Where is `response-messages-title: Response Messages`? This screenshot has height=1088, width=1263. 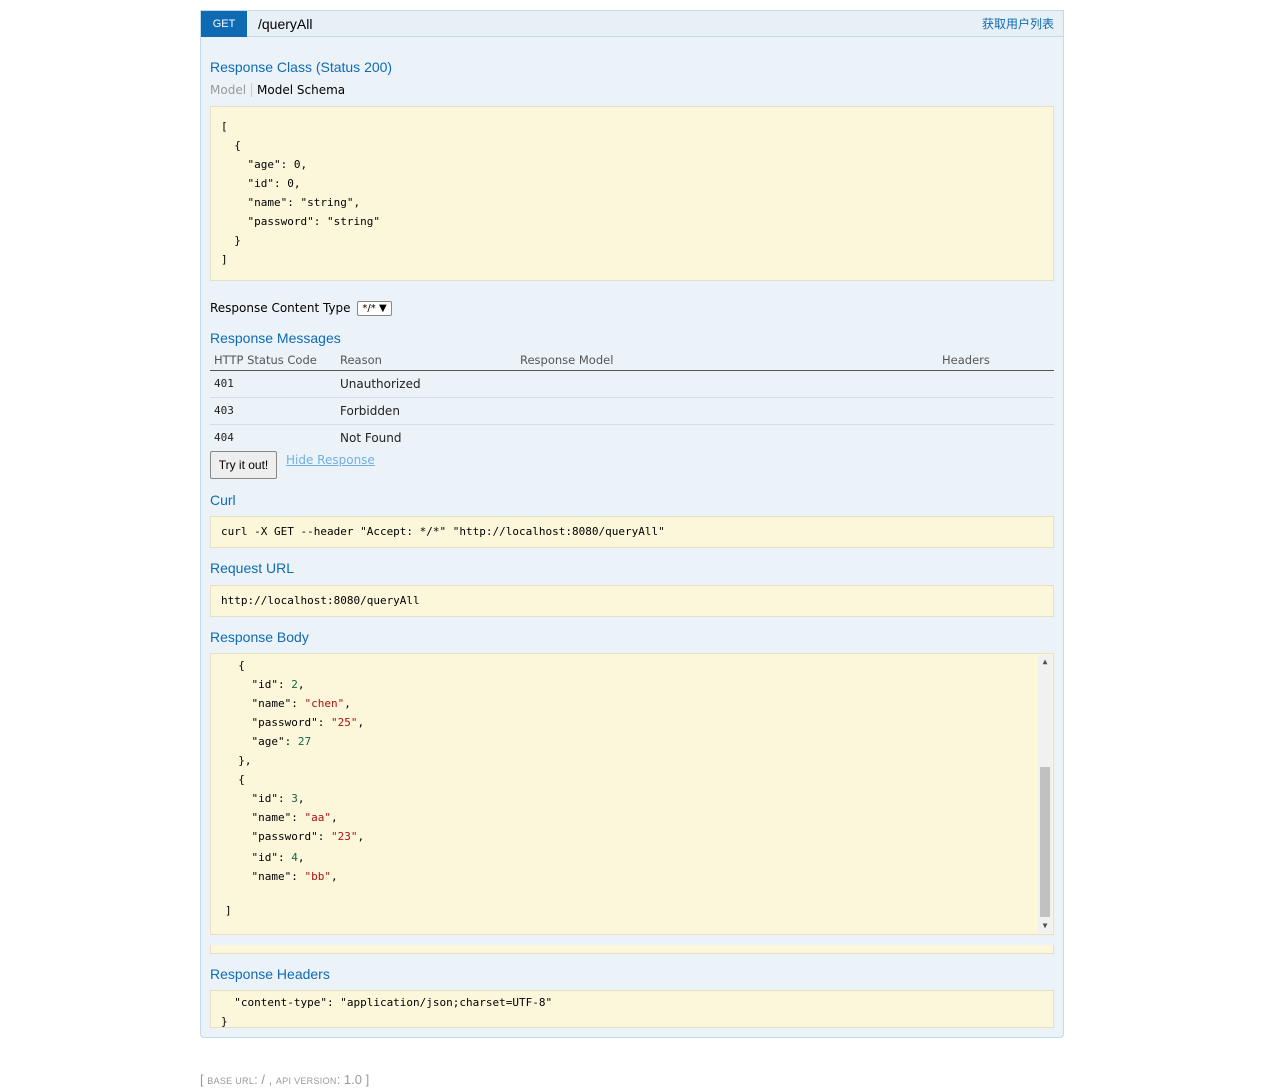 response-messages-title: Response Messages is located at coordinates (275, 338).